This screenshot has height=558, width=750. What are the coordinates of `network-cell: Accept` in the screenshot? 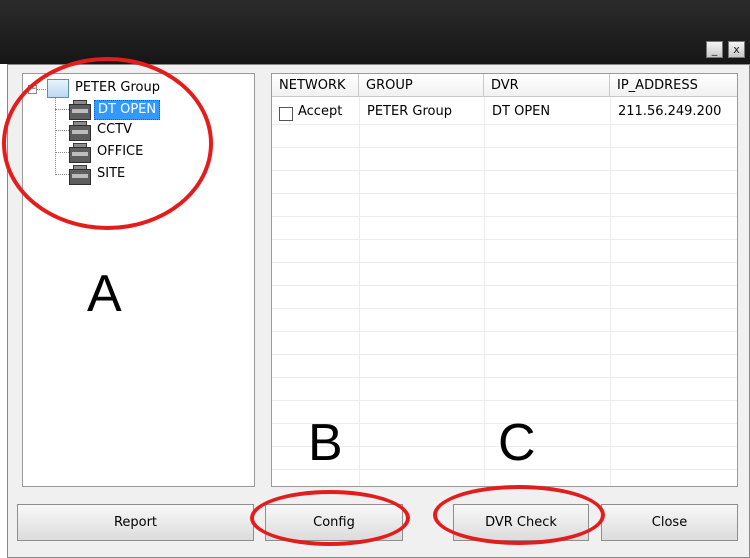 It's located at (320, 111).